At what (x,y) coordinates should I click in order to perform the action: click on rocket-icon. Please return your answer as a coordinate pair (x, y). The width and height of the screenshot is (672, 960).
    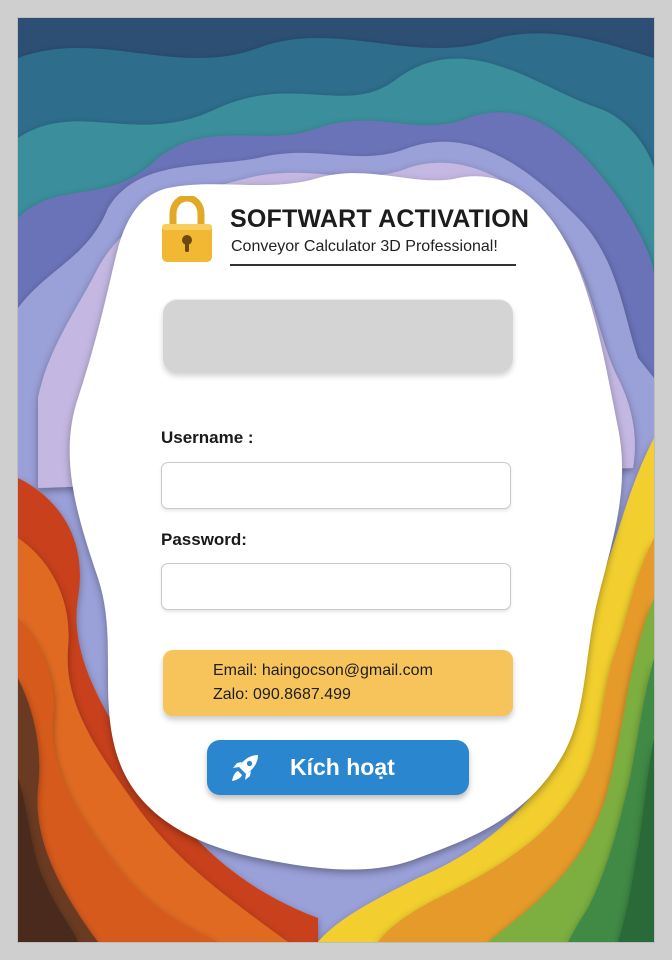
    Looking at the image, I should click on (245, 768).